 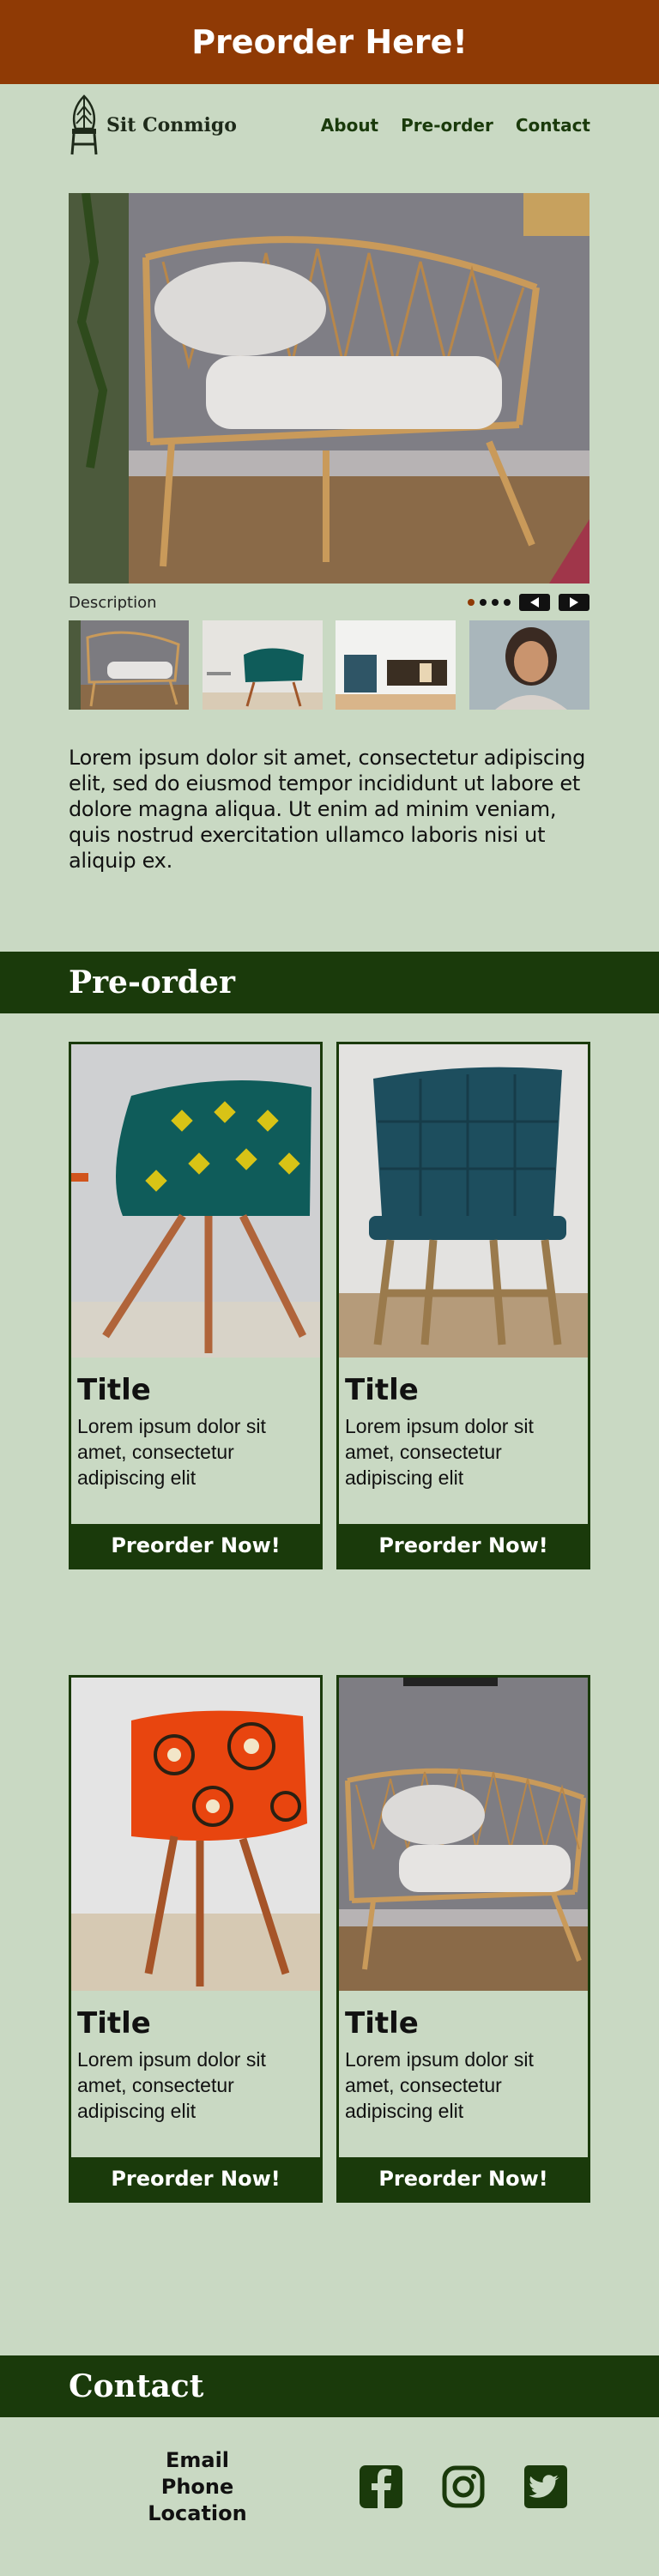 What do you see at coordinates (329, 665) in the screenshot?
I see `thumbnail-strip` at bounding box center [329, 665].